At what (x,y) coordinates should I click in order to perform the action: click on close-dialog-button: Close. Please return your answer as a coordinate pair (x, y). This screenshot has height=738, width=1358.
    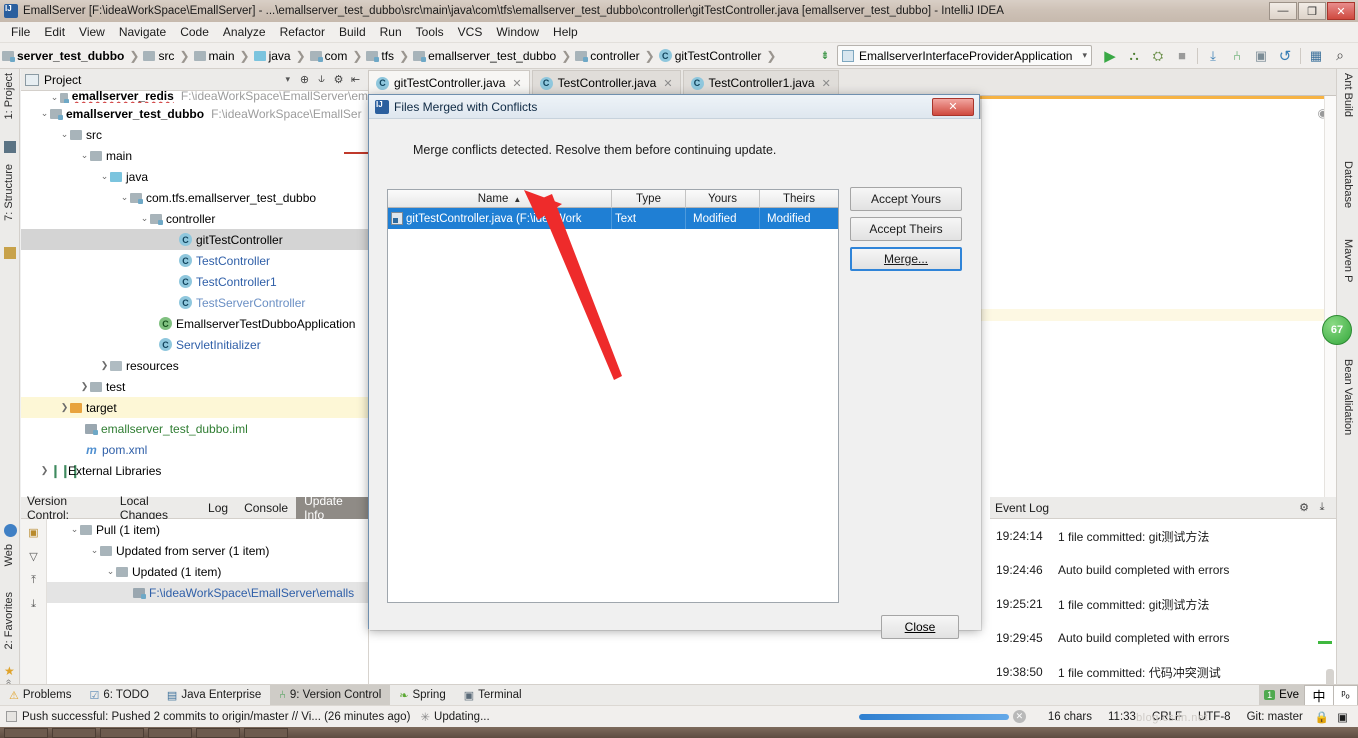
    Looking at the image, I should click on (920, 627).